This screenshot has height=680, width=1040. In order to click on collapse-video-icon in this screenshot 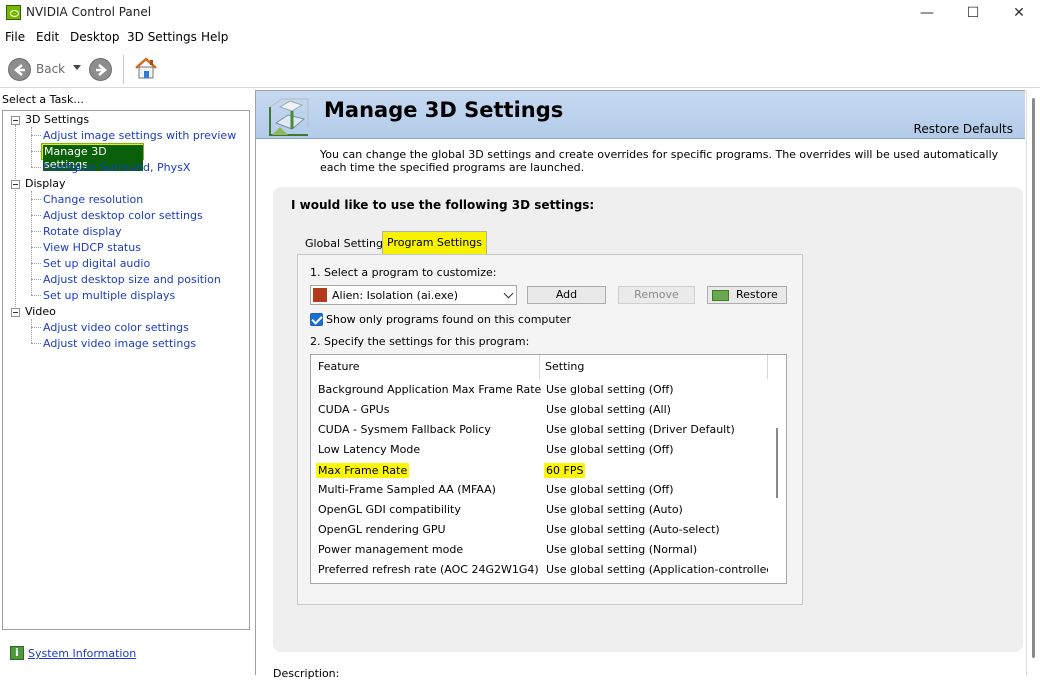, I will do `click(15, 312)`.